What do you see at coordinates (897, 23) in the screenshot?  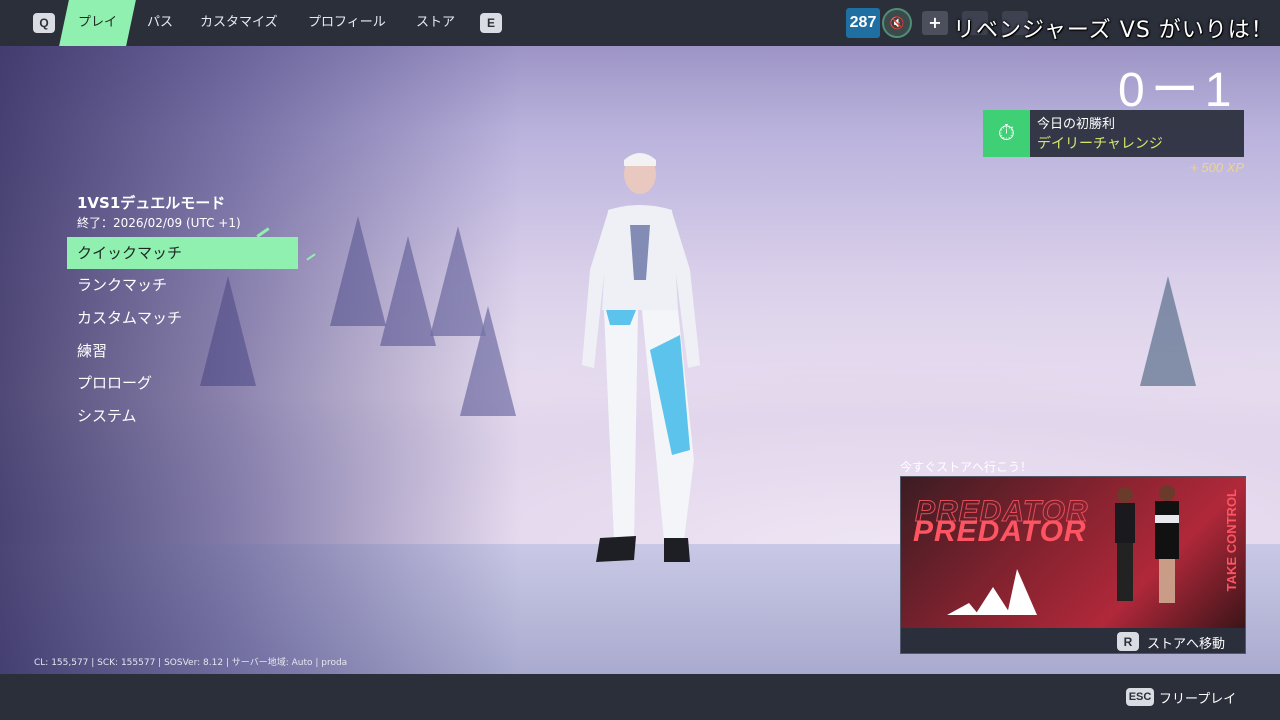 I see `speaker-mute-icon: 🔇` at bounding box center [897, 23].